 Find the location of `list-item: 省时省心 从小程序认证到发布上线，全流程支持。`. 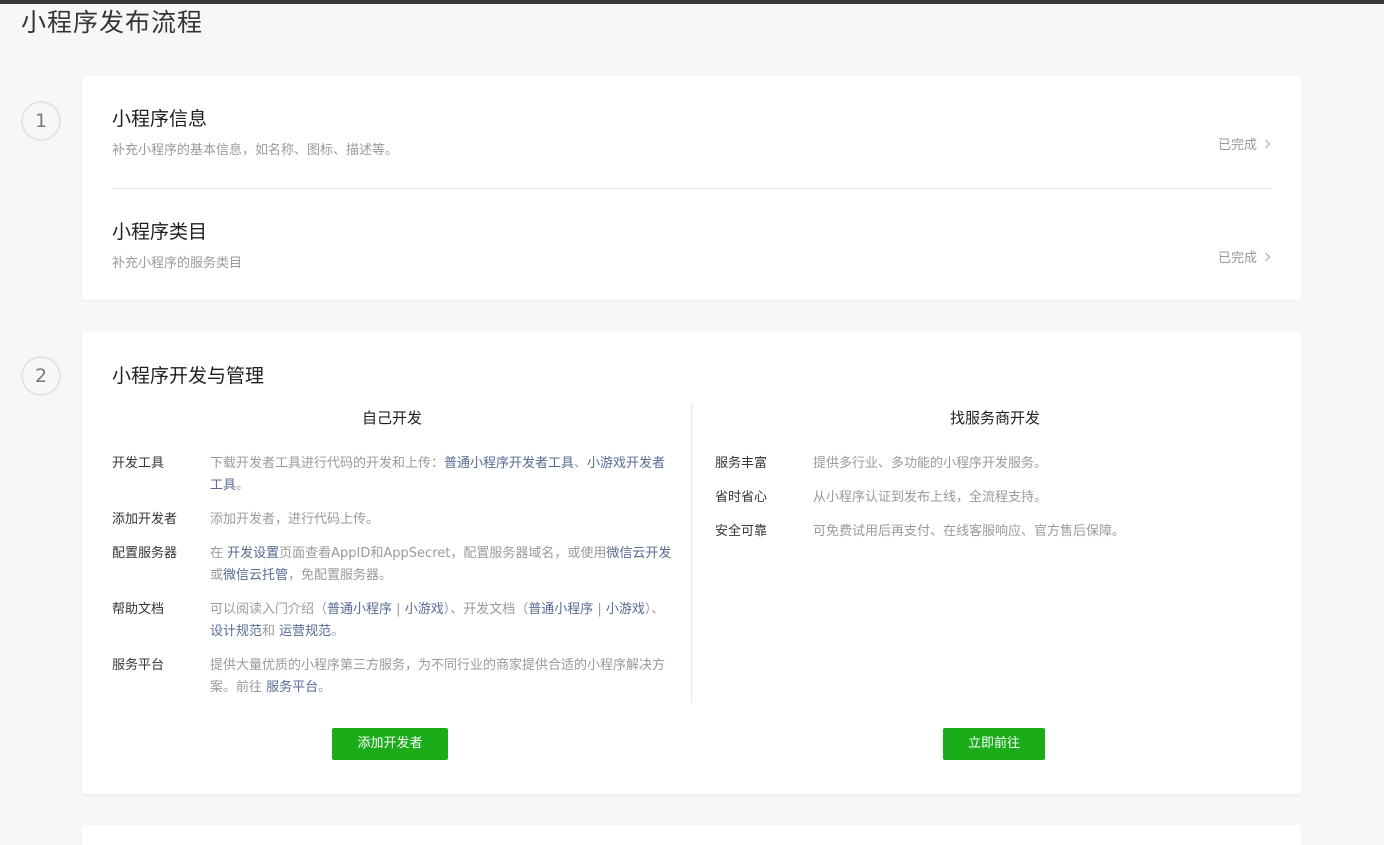

list-item: 省时省心 从小程序认证到发布上线，全流程支持。 is located at coordinates (995, 498).